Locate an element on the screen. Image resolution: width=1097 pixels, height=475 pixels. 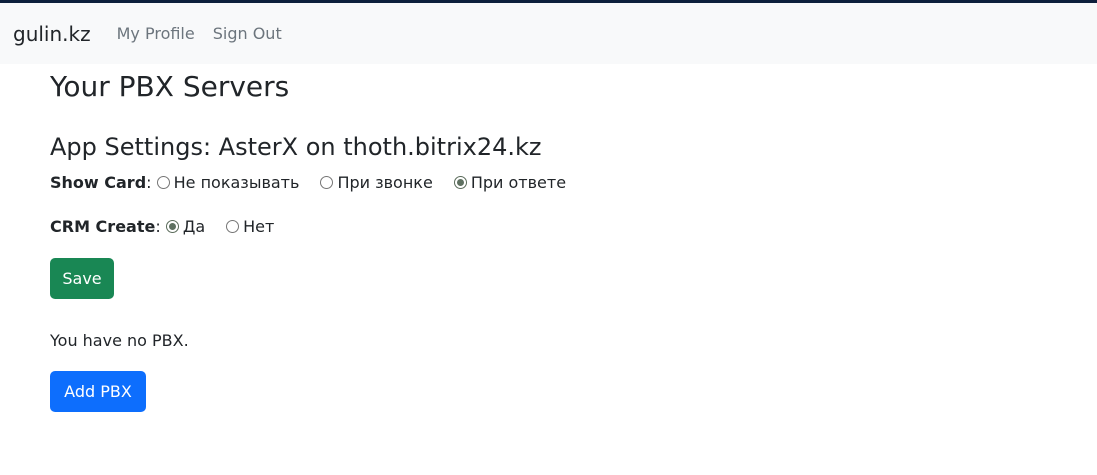
option-label: При звонке is located at coordinates (385, 182).